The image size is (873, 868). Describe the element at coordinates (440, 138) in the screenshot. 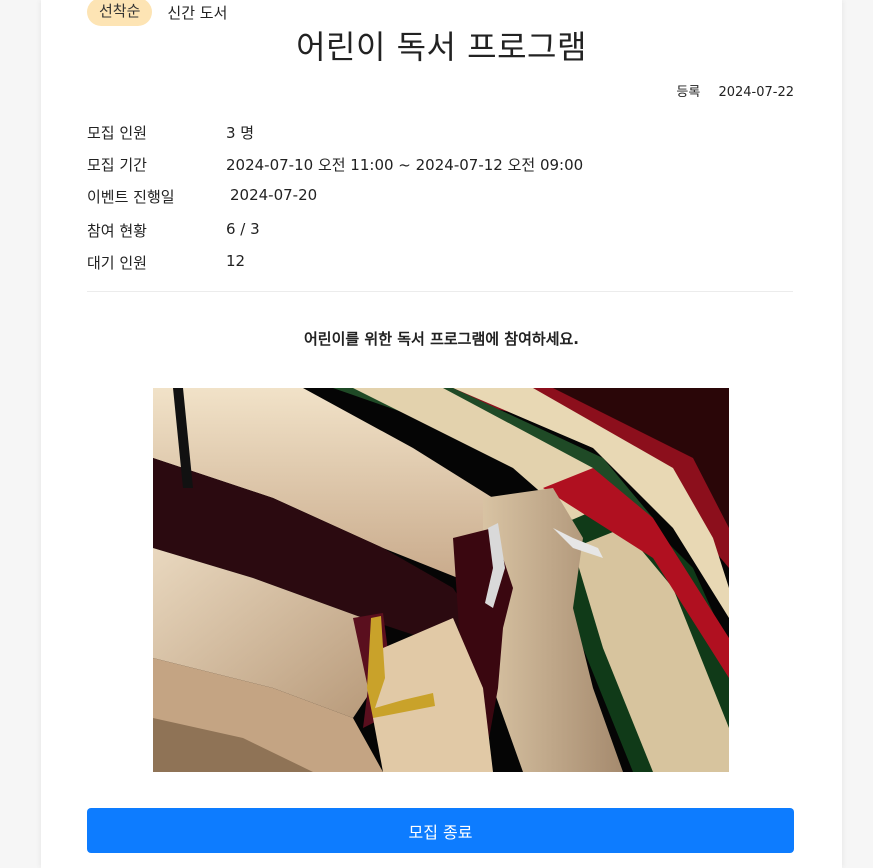

I see `info-row-capacity: 모집 인원 3 명` at that location.